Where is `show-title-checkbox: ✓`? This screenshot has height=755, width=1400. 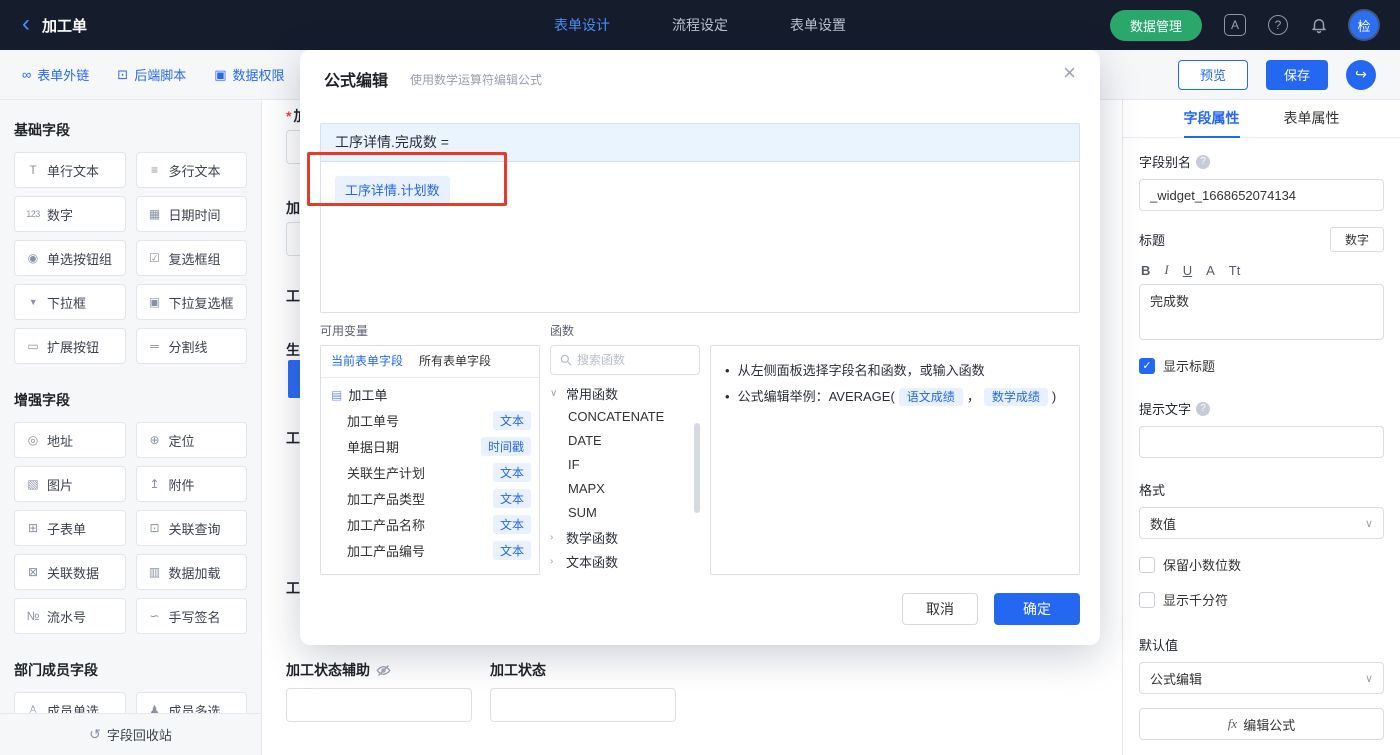
show-title-checkbox: ✓ is located at coordinates (1147, 365).